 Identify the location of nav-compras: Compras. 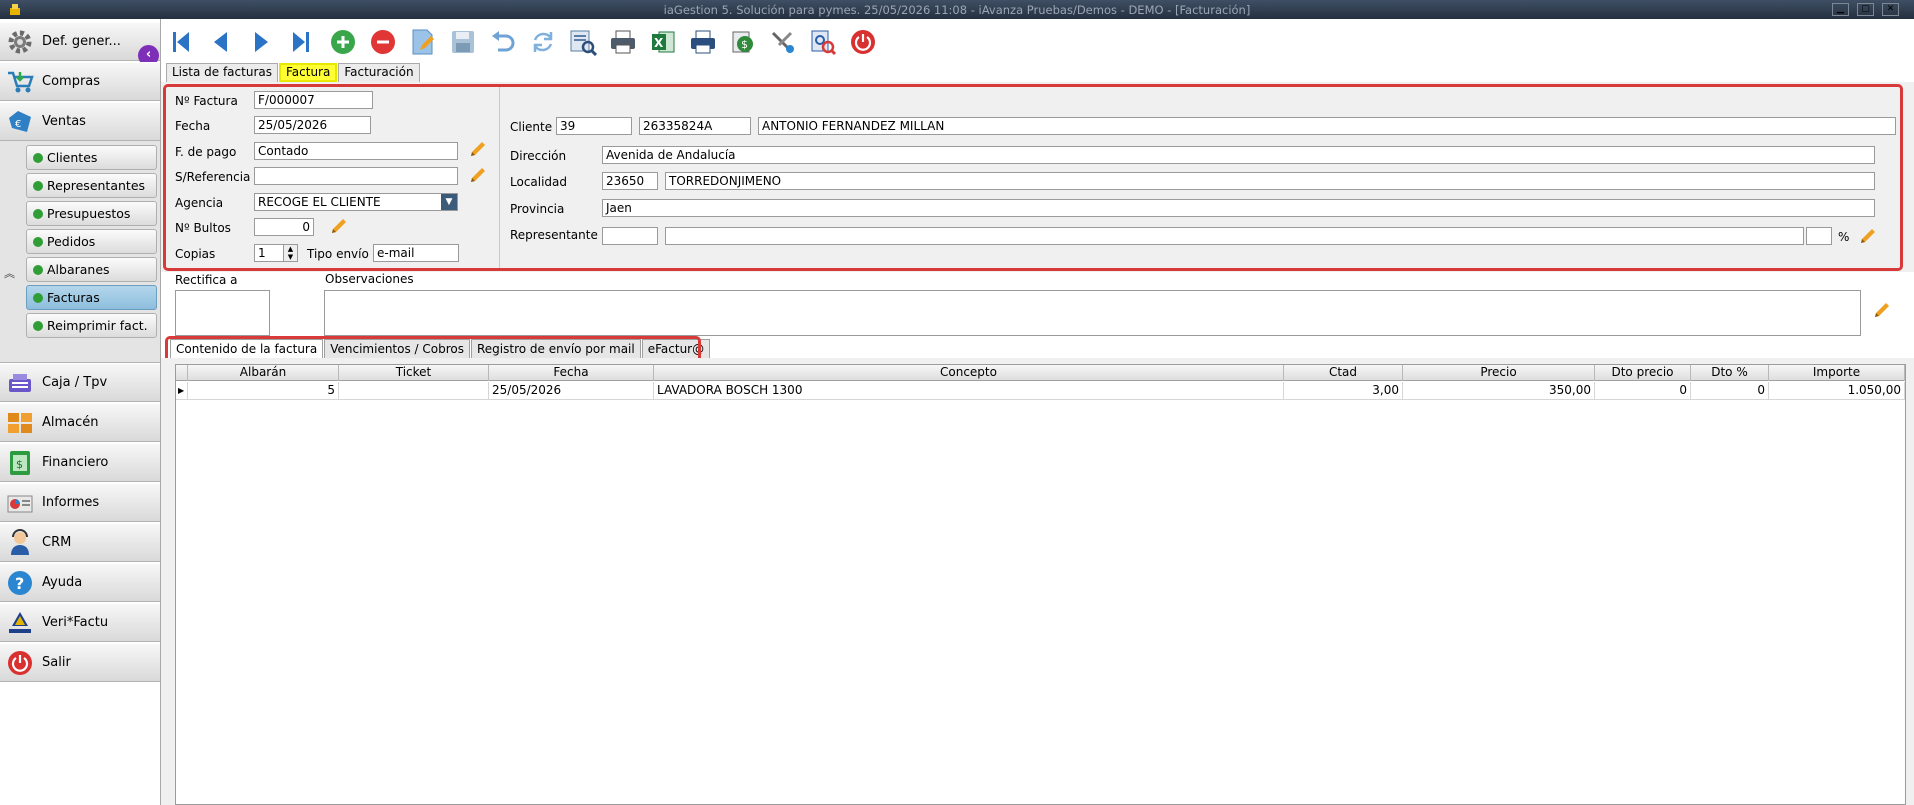
(80, 81).